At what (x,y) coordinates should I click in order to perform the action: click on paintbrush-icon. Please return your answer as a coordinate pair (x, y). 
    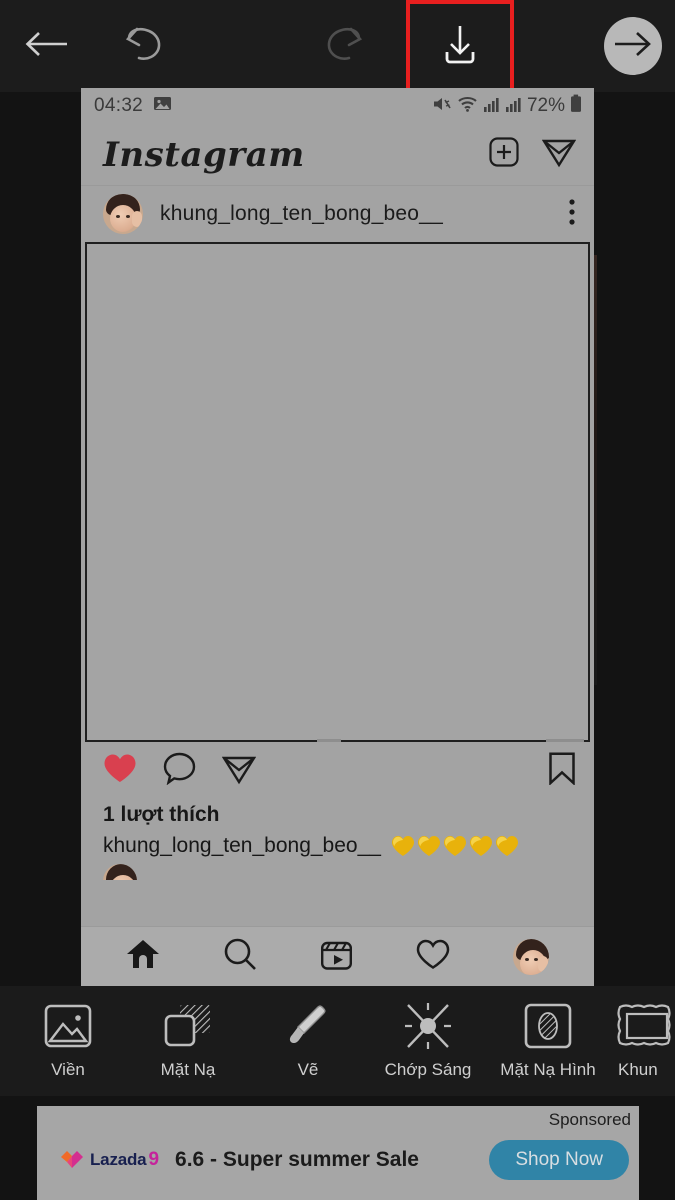
    Looking at the image, I should click on (308, 1026).